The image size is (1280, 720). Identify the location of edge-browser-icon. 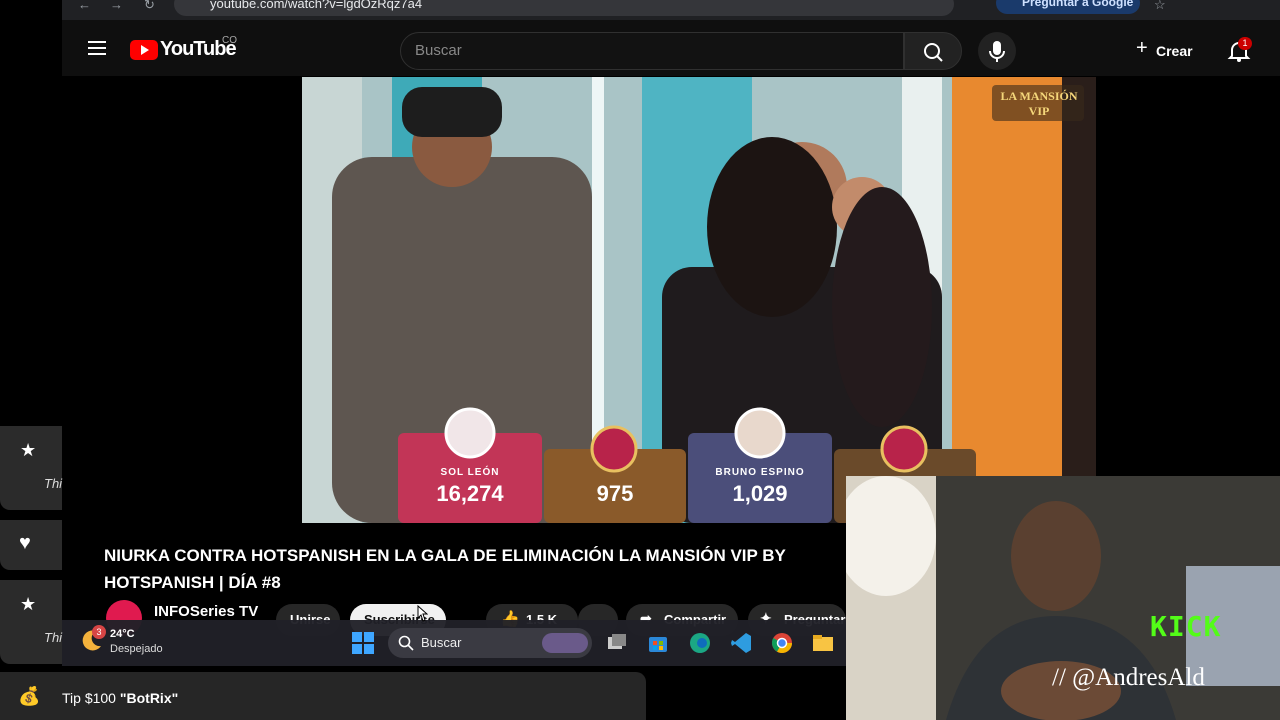
(700, 643).